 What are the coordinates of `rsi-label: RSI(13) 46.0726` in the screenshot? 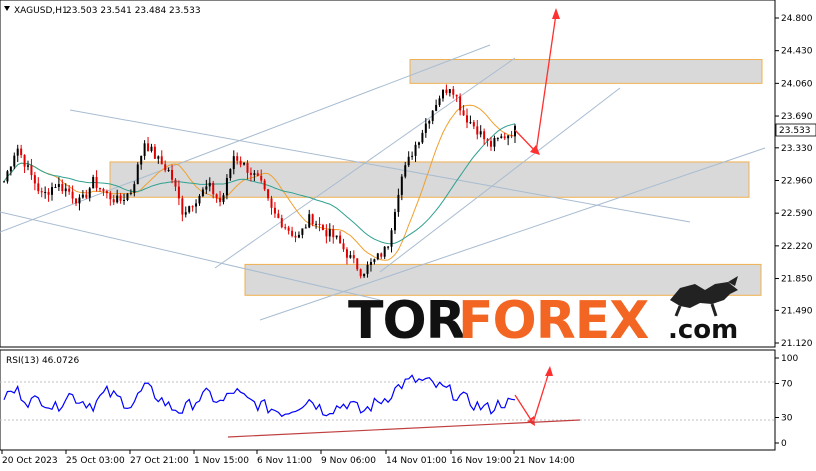 It's located at (42, 361).